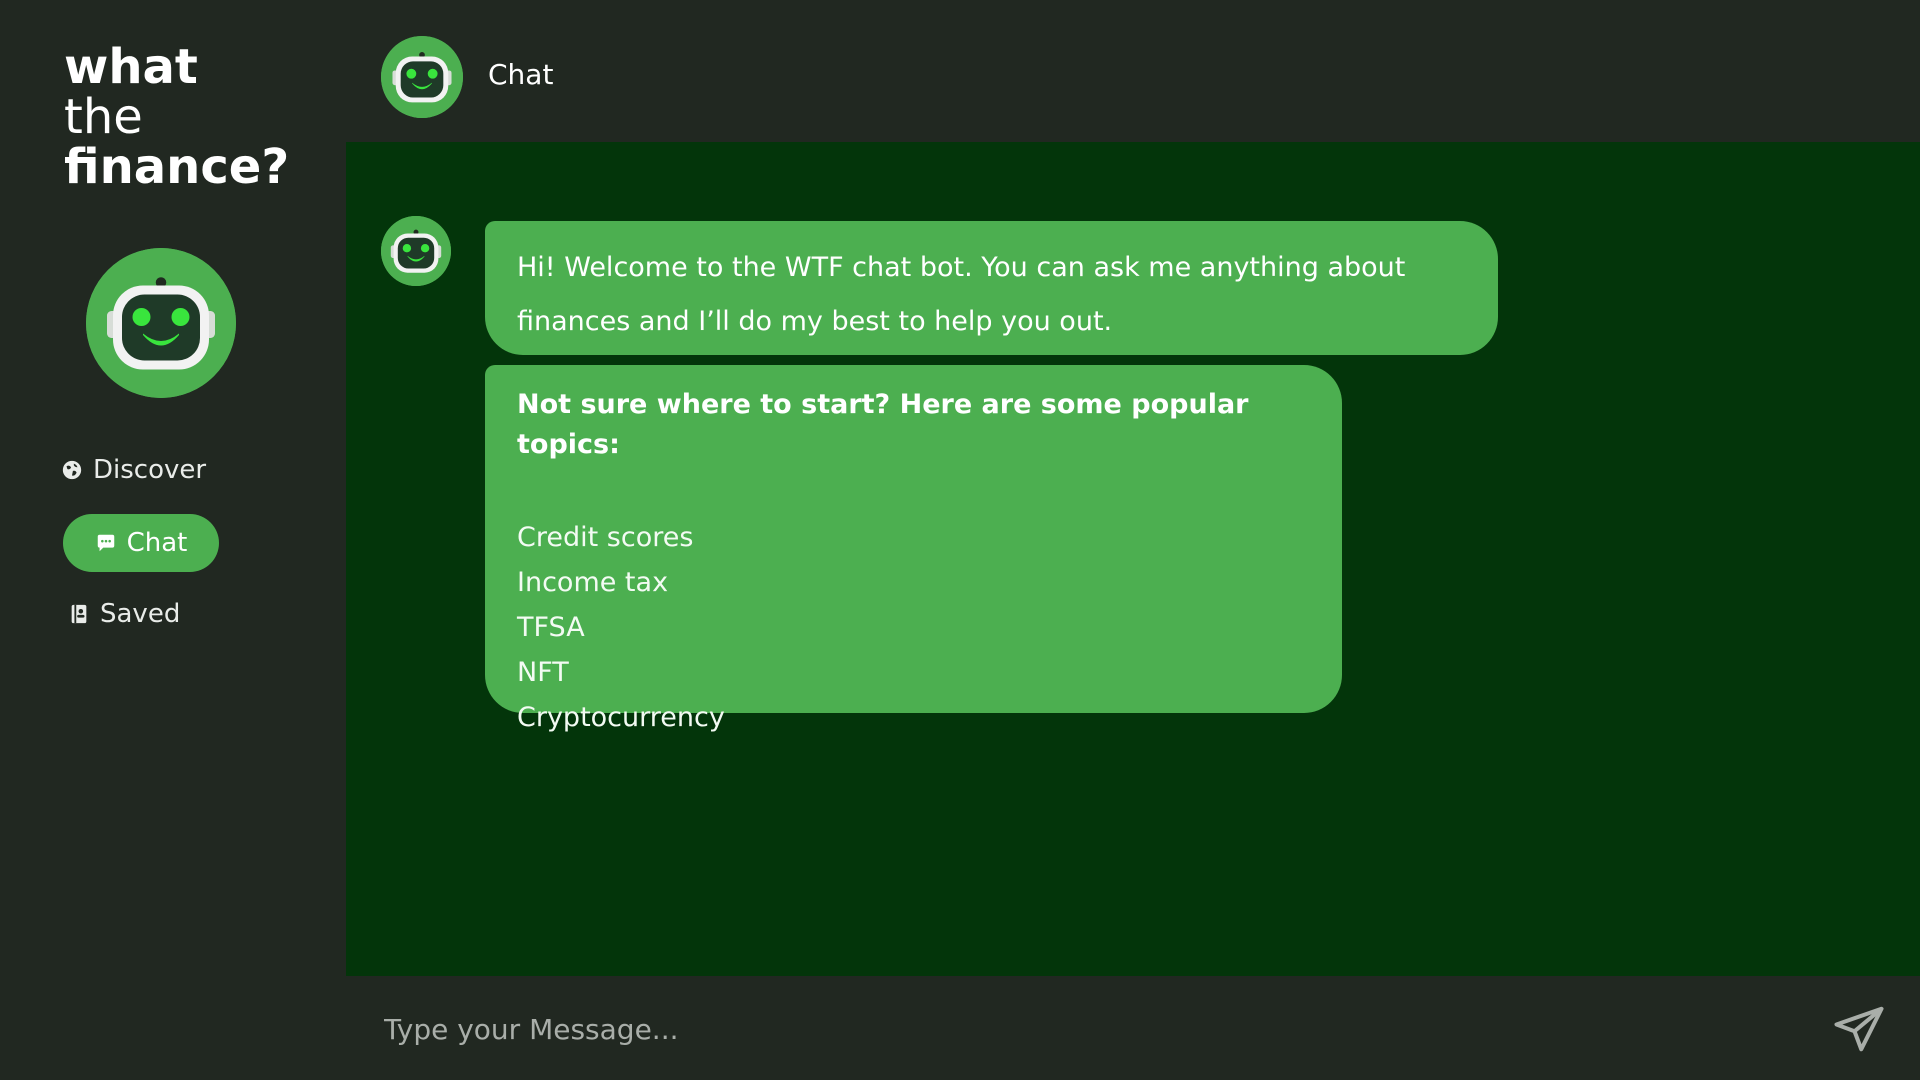 This screenshot has height=1080, width=1920. I want to click on bot-mascot-avatar, so click(161, 323).